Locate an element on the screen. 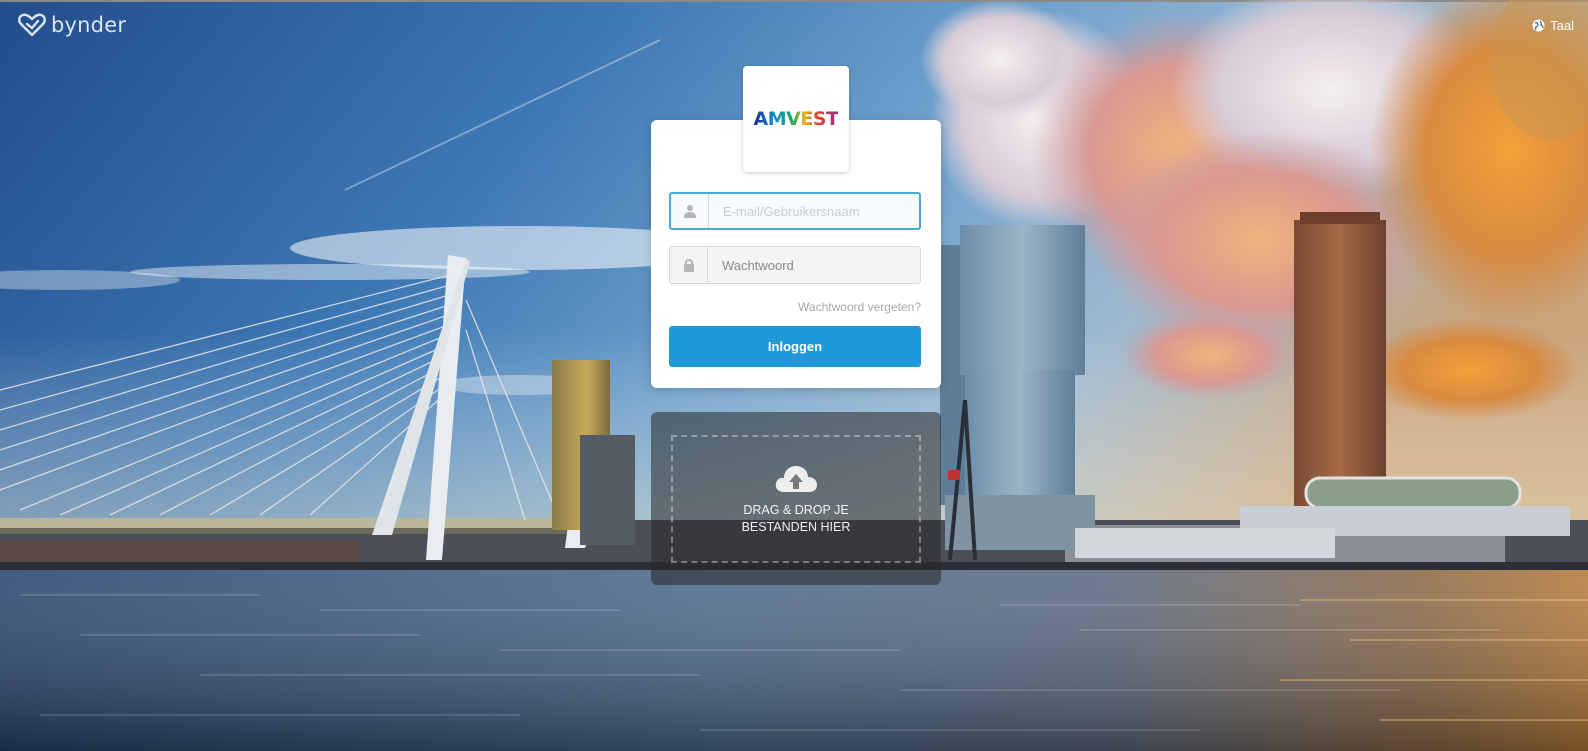 This screenshot has width=1588, height=751. forgot-password-link: Wachtwoord vergeten? is located at coordinates (795, 307).